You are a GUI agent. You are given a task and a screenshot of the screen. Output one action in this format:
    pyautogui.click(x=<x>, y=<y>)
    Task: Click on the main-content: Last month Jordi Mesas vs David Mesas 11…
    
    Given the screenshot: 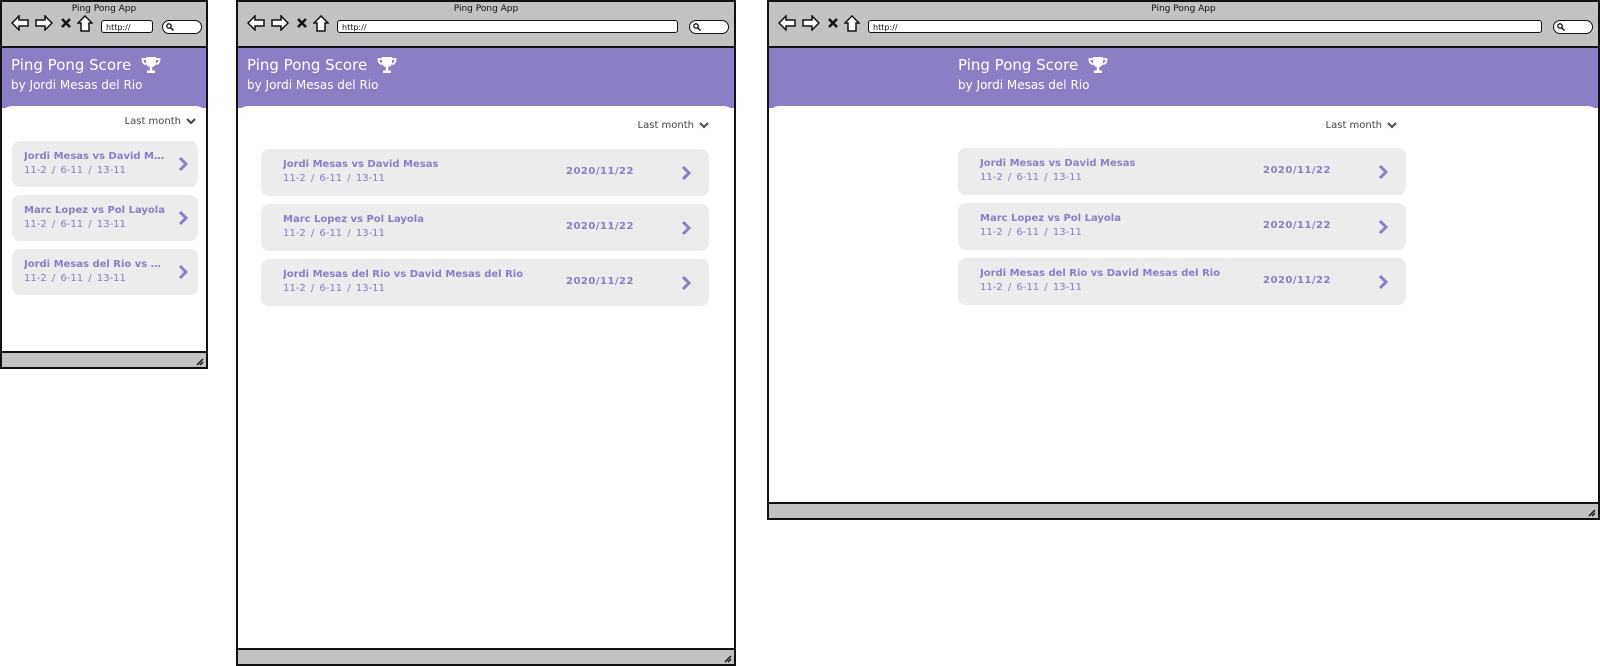 What is the action you would take?
    pyautogui.click(x=104, y=228)
    